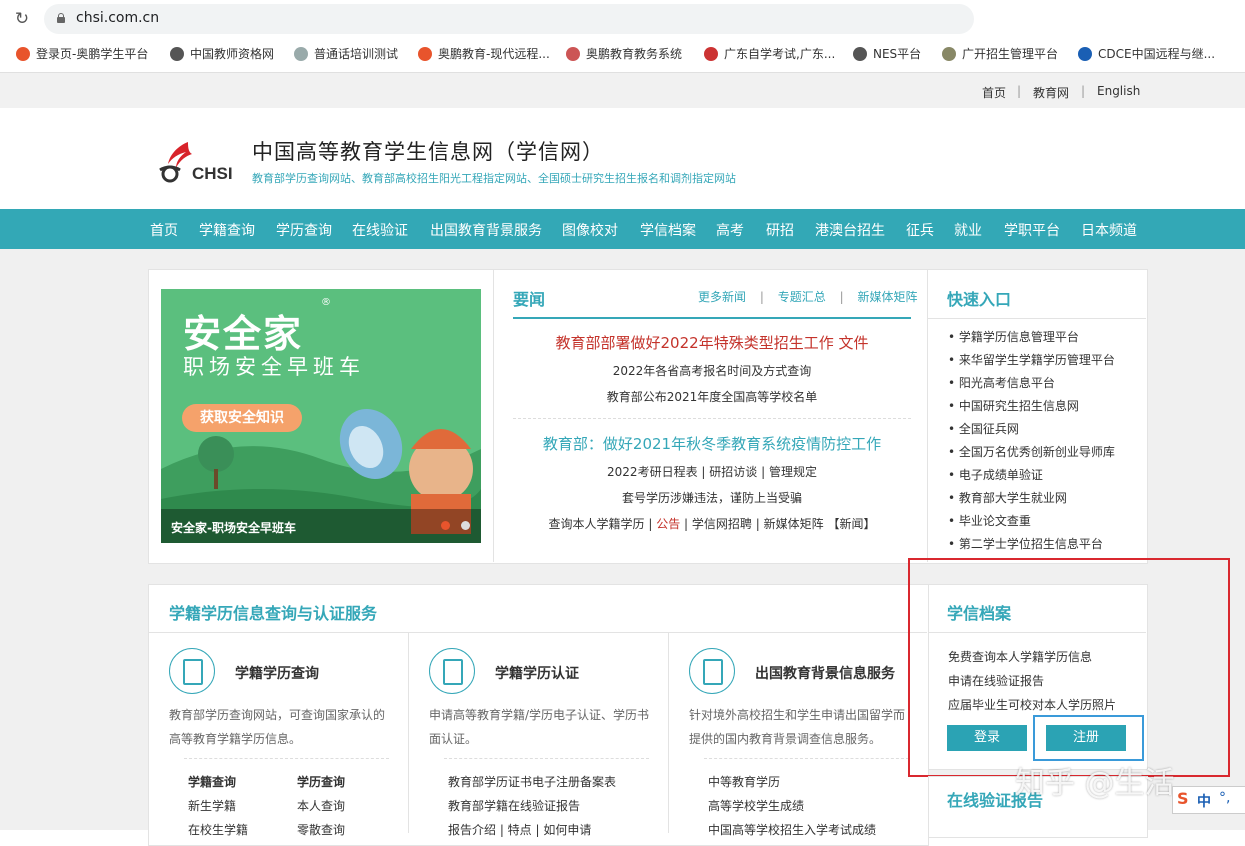 This screenshot has width=1245, height=846. What do you see at coordinates (539, 727) in the screenshot?
I see `service-col-desc: 申请高等教育学籍/学历电子认证、学历书面认证。` at bounding box center [539, 727].